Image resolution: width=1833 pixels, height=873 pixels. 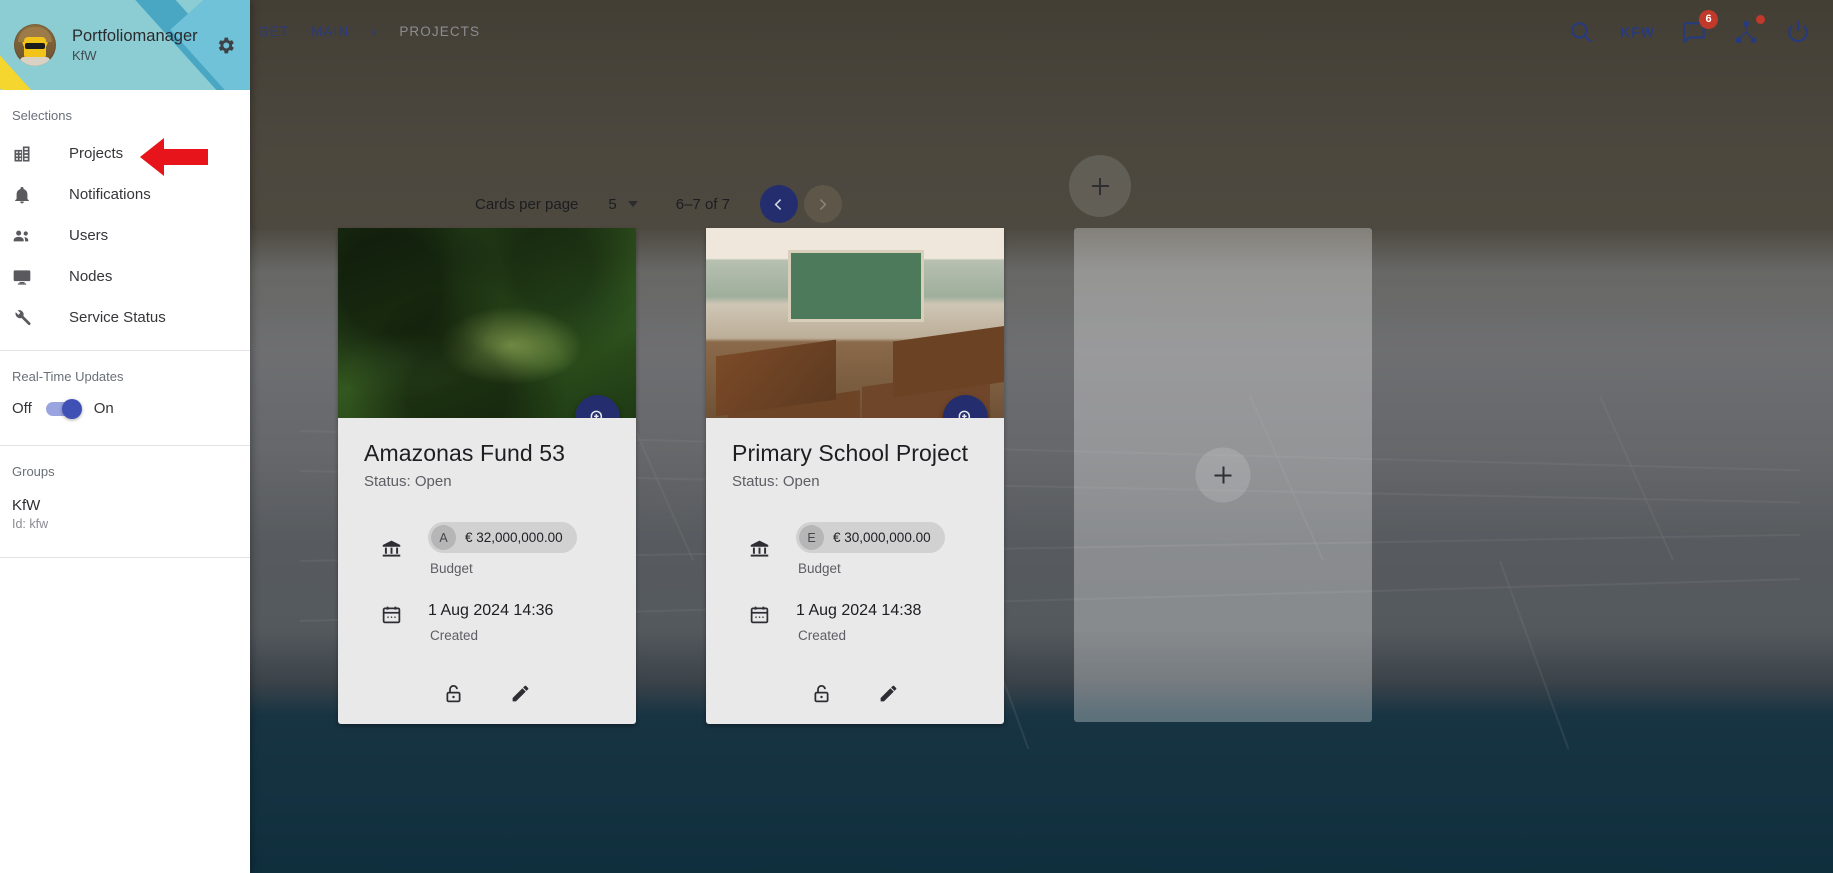 I want to click on created-value: 1 Aug 2024 14:36, so click(x=491, y=611).